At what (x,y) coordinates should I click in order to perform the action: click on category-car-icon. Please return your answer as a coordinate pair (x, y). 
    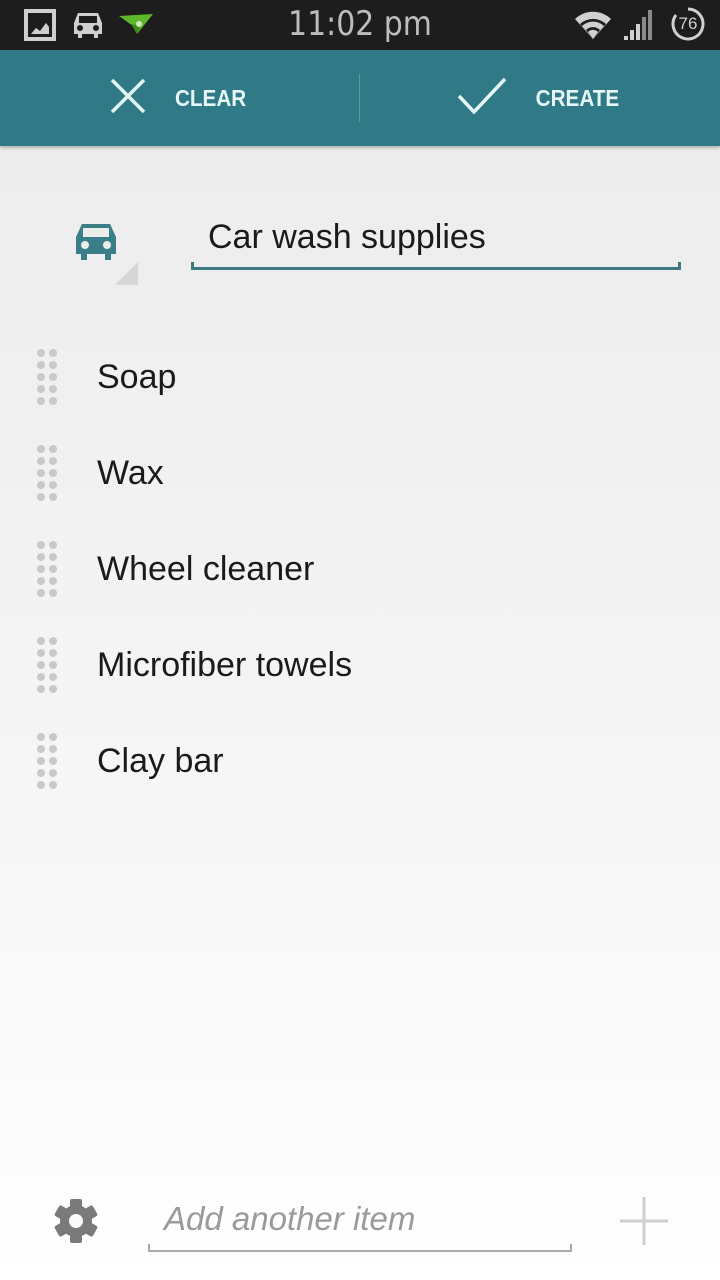
    Looking at the image, I should click on (96, 244).